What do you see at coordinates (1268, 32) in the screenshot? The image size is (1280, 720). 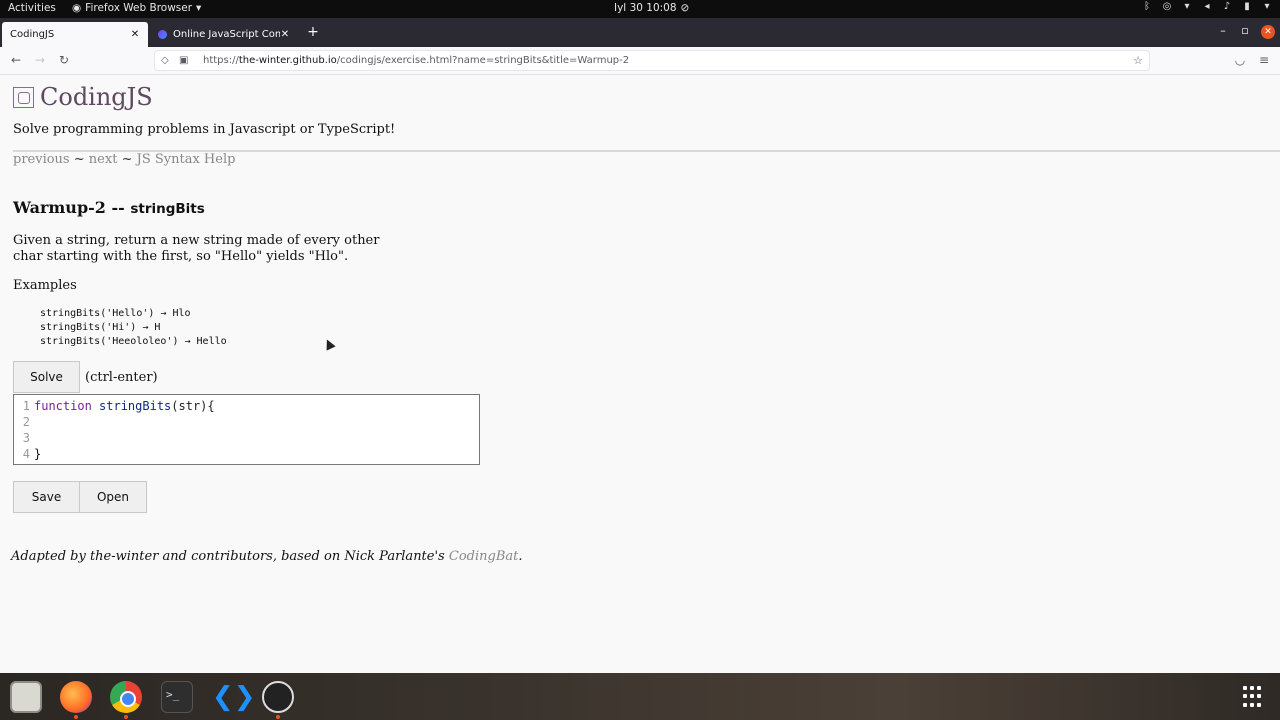 I see `close-window-icon: ✕` at bounding box center [1268, 32].